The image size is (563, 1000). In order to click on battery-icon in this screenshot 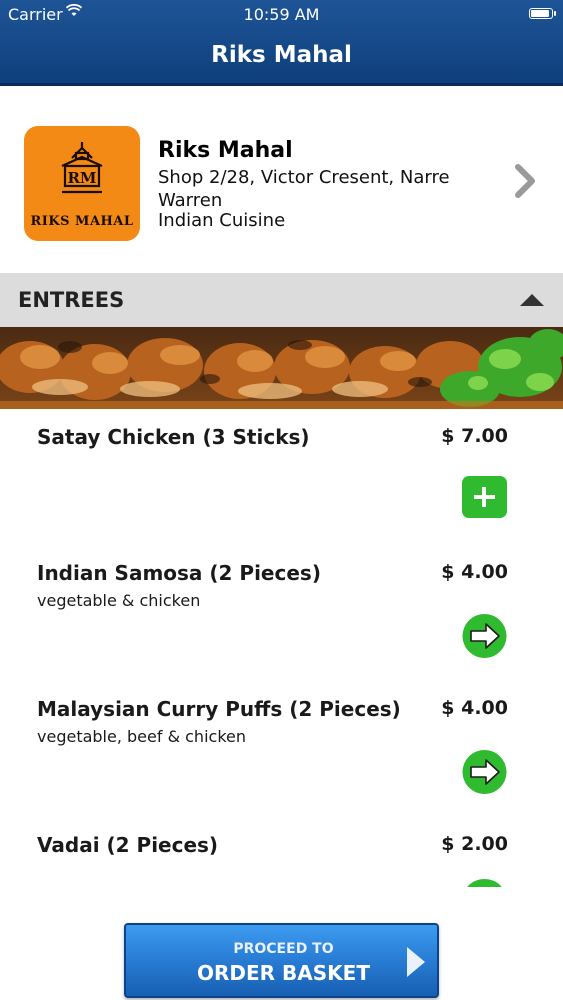, I will do `click(542, 13)`.